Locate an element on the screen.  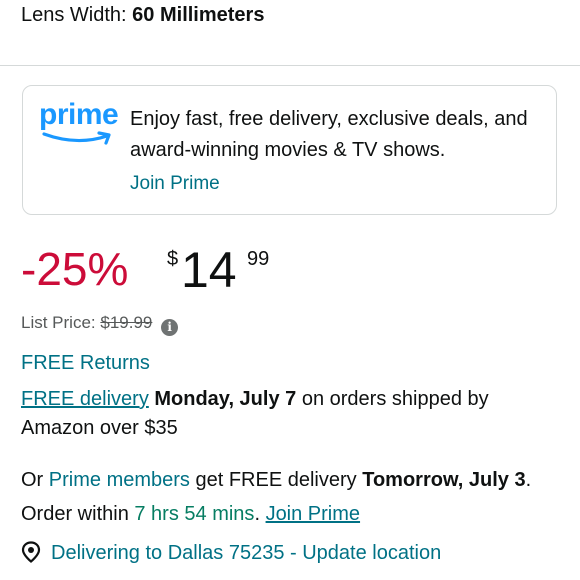
list-price-value: $19.99 is located at coordinates (126, 322).